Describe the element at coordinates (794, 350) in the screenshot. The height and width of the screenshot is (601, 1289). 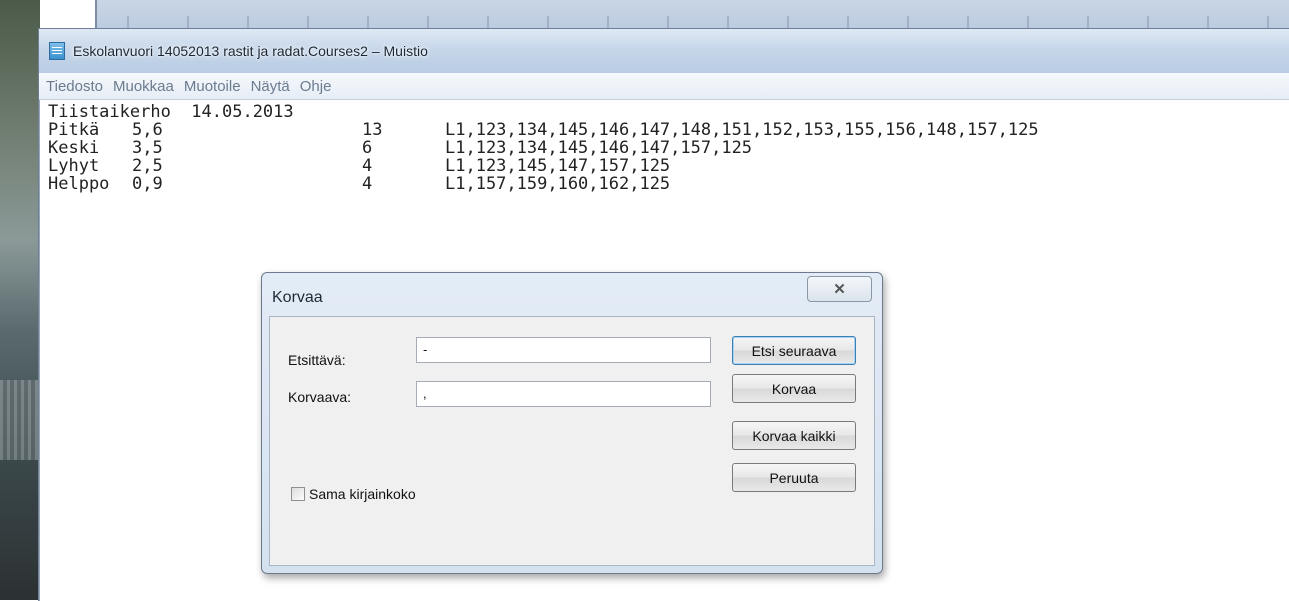
I see `find-next-button: Etsi seuraava` at that location.